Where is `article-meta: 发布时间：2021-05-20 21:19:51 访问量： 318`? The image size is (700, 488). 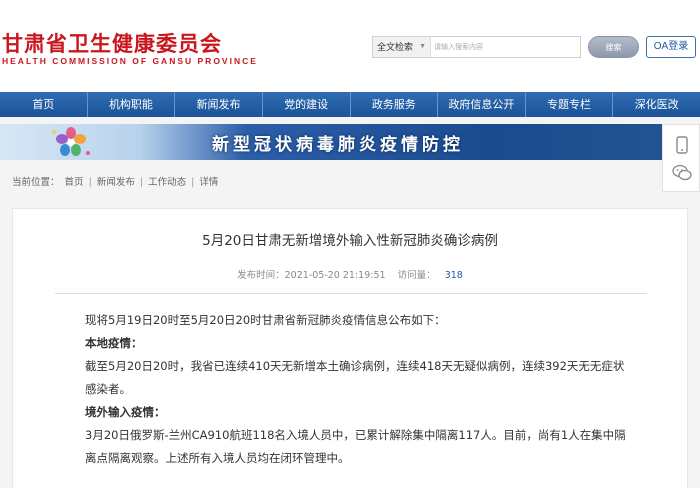
article-meta: 发布时间：2021-05-20 21:19:51 访问量： 318 is located at coordinates (350, 274).